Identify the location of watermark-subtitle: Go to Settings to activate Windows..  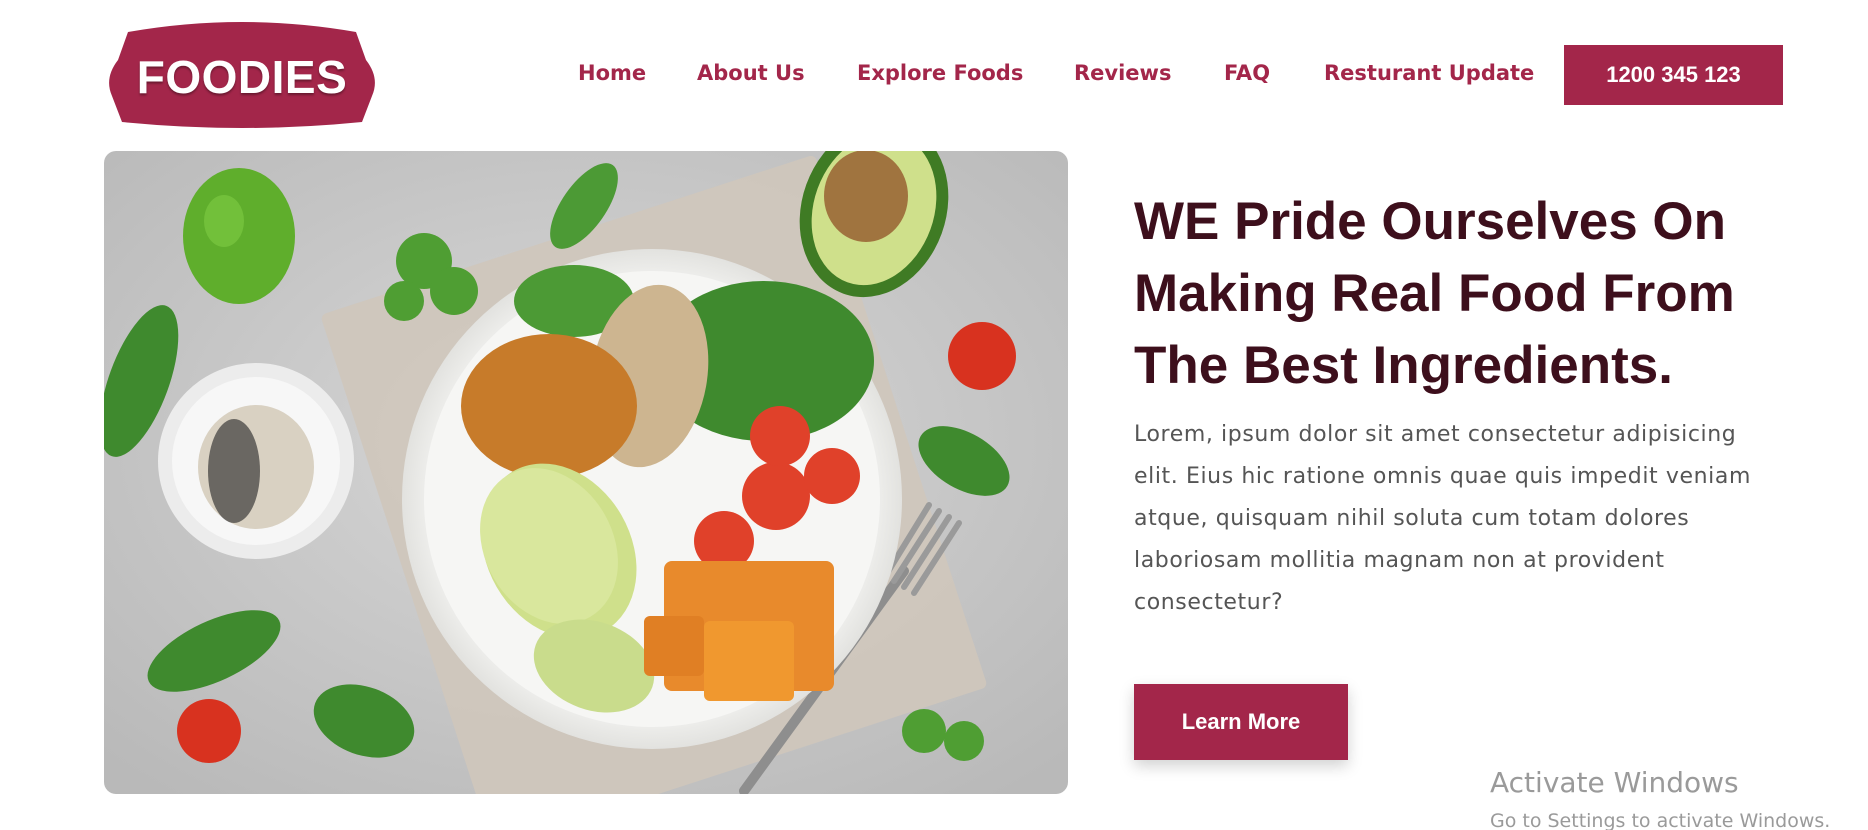
(1660, 820).